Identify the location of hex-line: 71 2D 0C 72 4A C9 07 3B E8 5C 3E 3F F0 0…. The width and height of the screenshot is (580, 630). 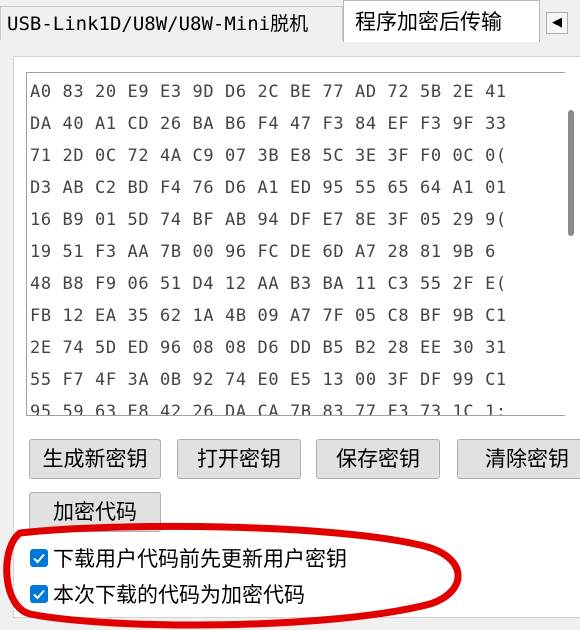
(268, 156).